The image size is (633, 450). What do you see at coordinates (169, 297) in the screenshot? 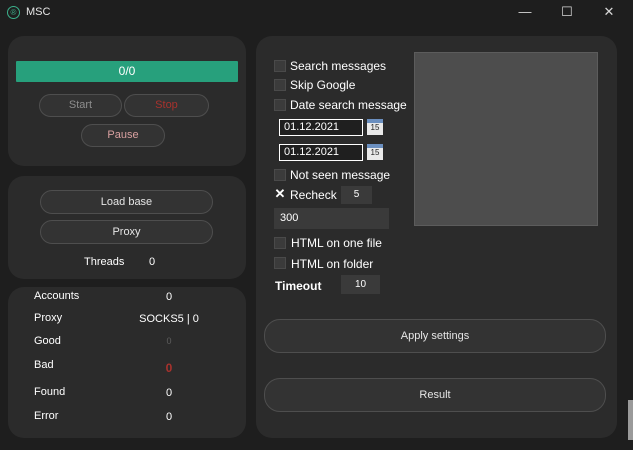
I see `accounts-value: 0` at bounding box center [169, 297].